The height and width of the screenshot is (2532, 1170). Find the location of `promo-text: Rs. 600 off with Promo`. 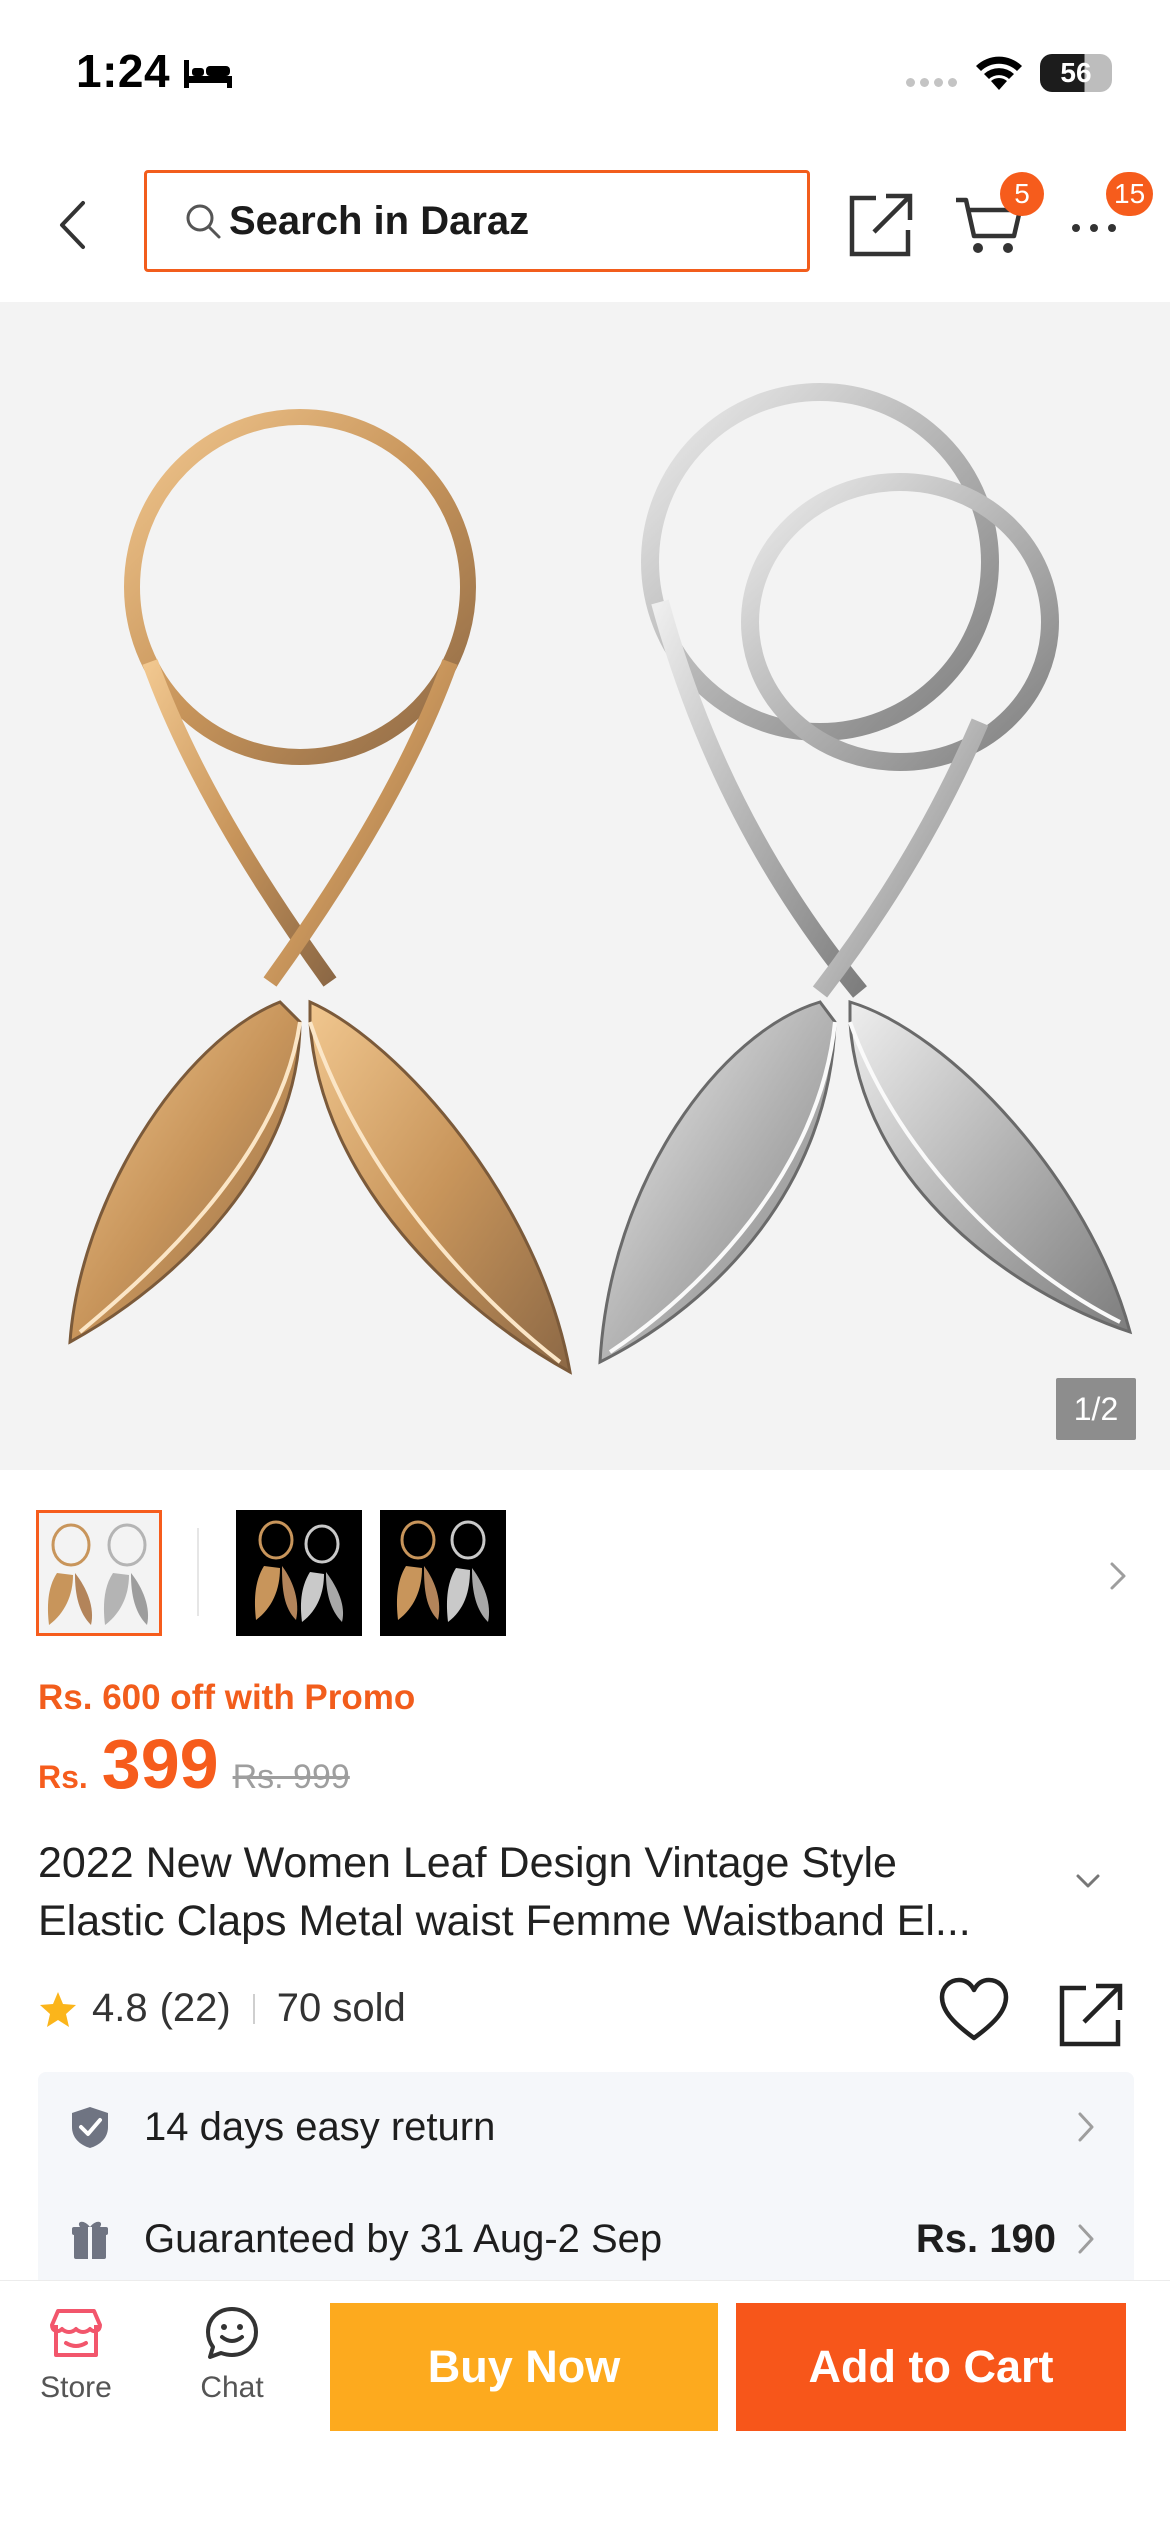

promo-text: Rs. 600 off with Promo is located at coordinates (227, 1697).